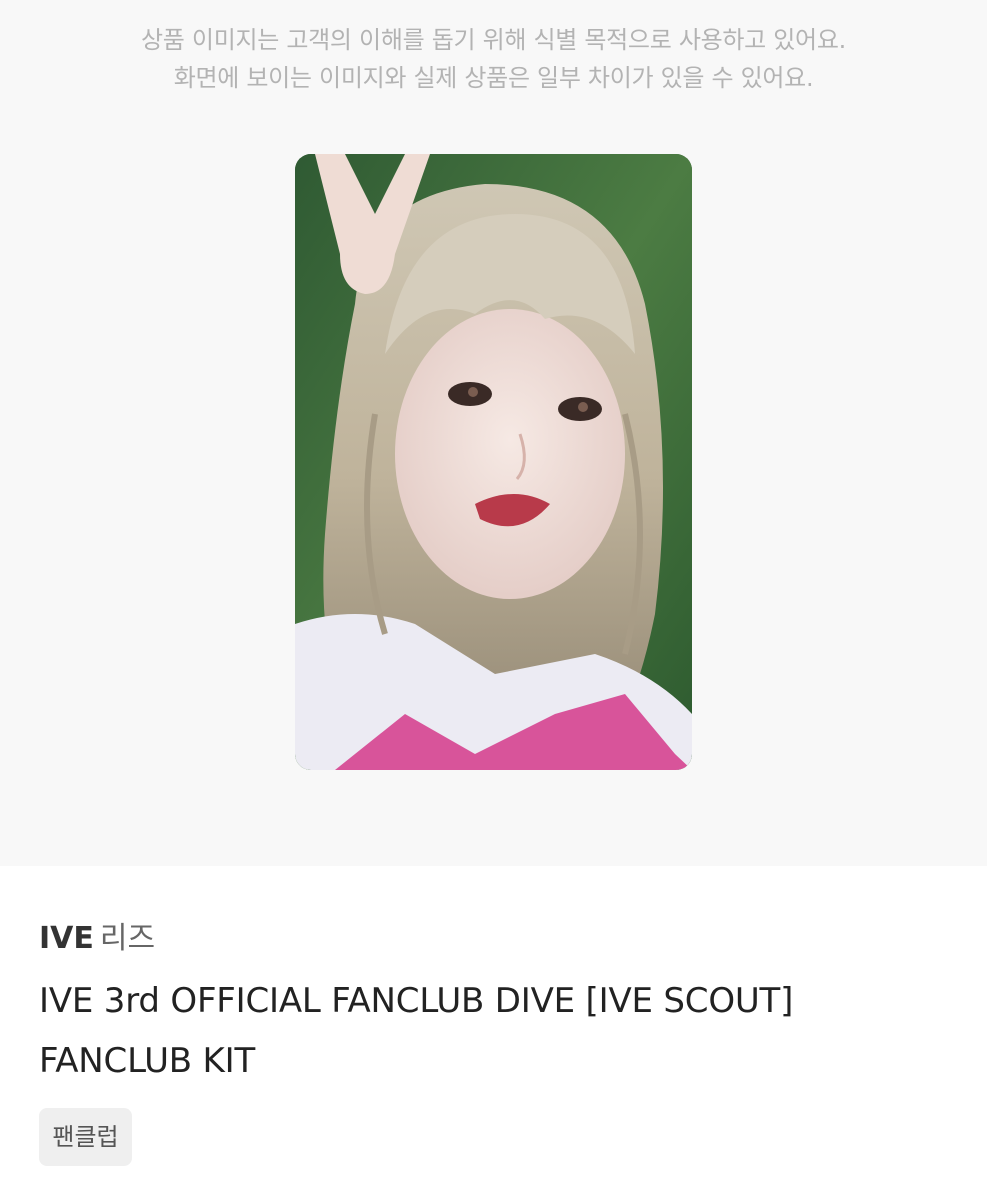  I want to click on image-notice-line-1: 상품 이미지는 고객의 이해를 돕기 위해 식별 목적으로 사용하고 있어요., so click(493, 40).